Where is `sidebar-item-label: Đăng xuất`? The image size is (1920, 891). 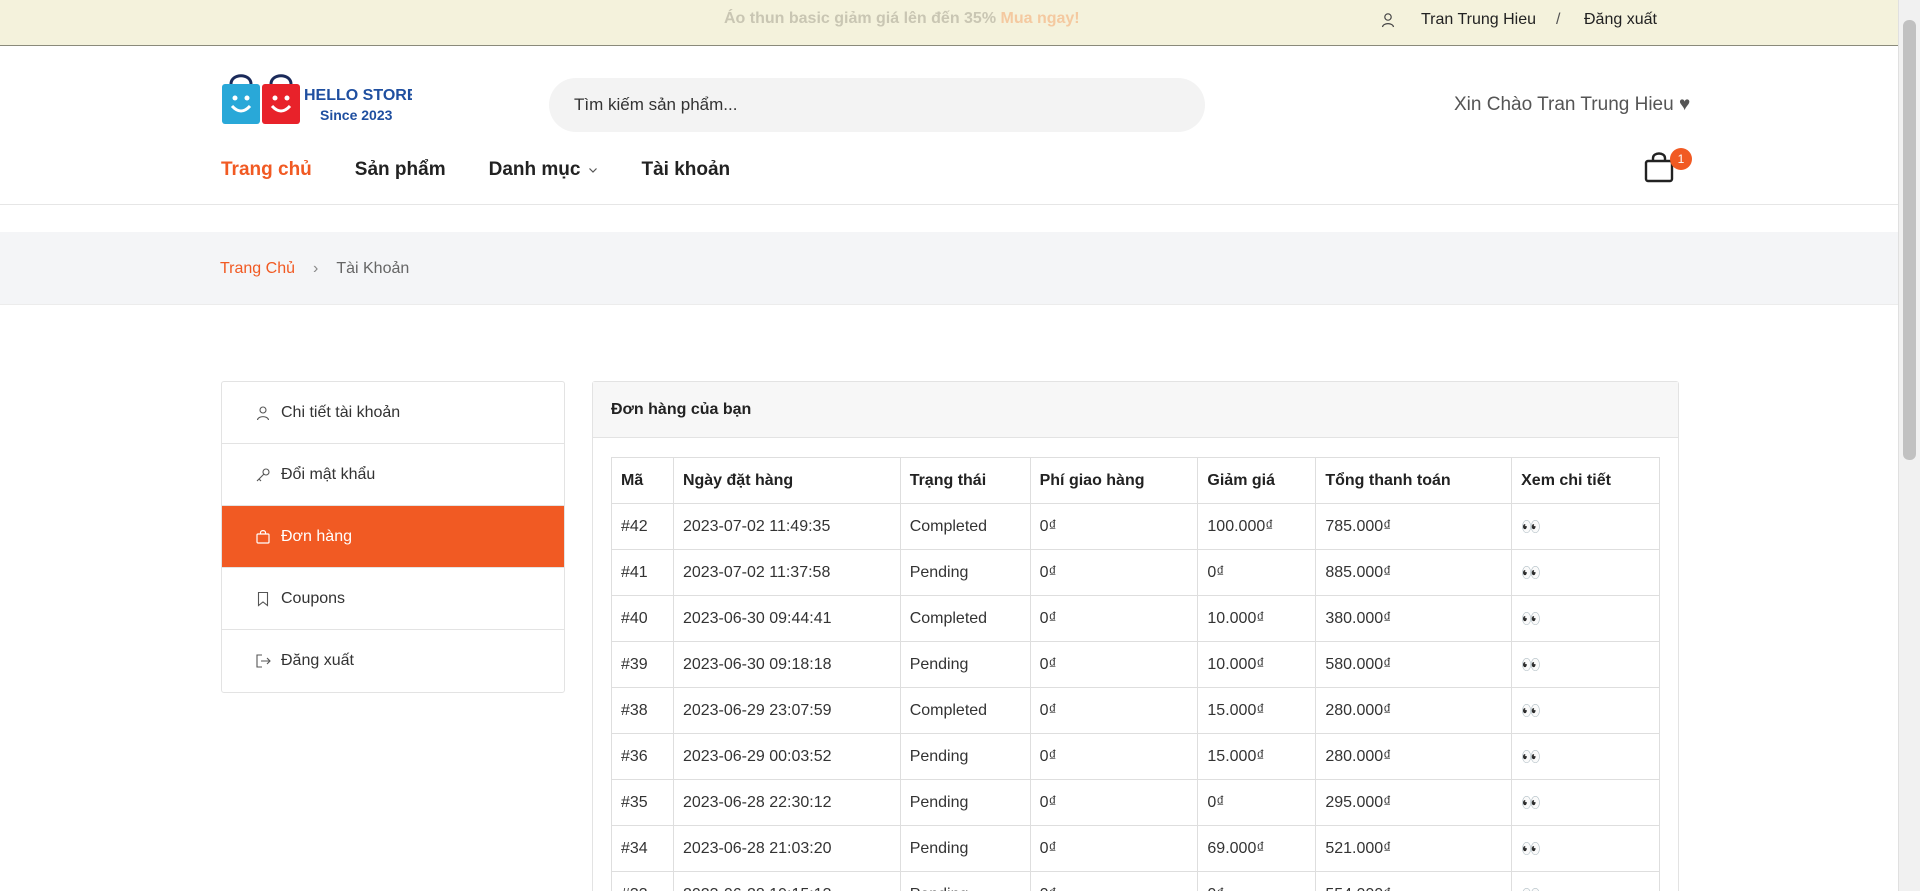 sidebar-item-label: Đăng xuất is located at coordinates (317, 660).